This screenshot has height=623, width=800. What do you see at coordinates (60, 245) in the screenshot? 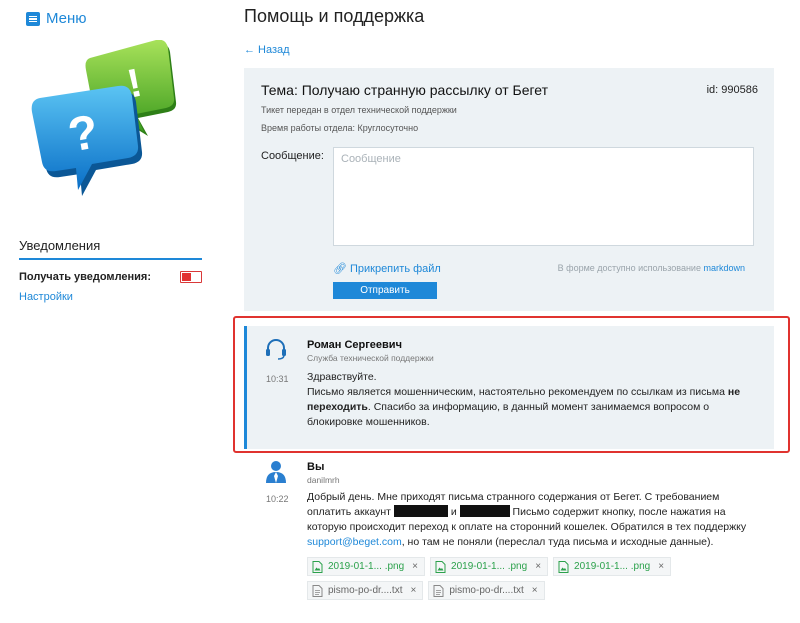
I see `notifications-title: Уведомления` at bounding box center [60, 245].